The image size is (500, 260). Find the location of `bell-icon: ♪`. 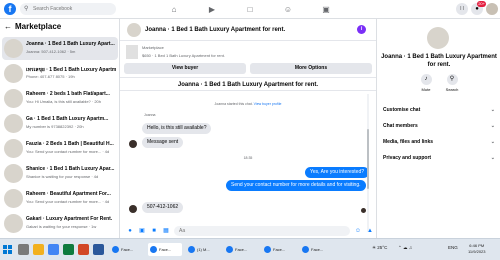

bell-icon: ♪ is located at coordinates (426, 79).